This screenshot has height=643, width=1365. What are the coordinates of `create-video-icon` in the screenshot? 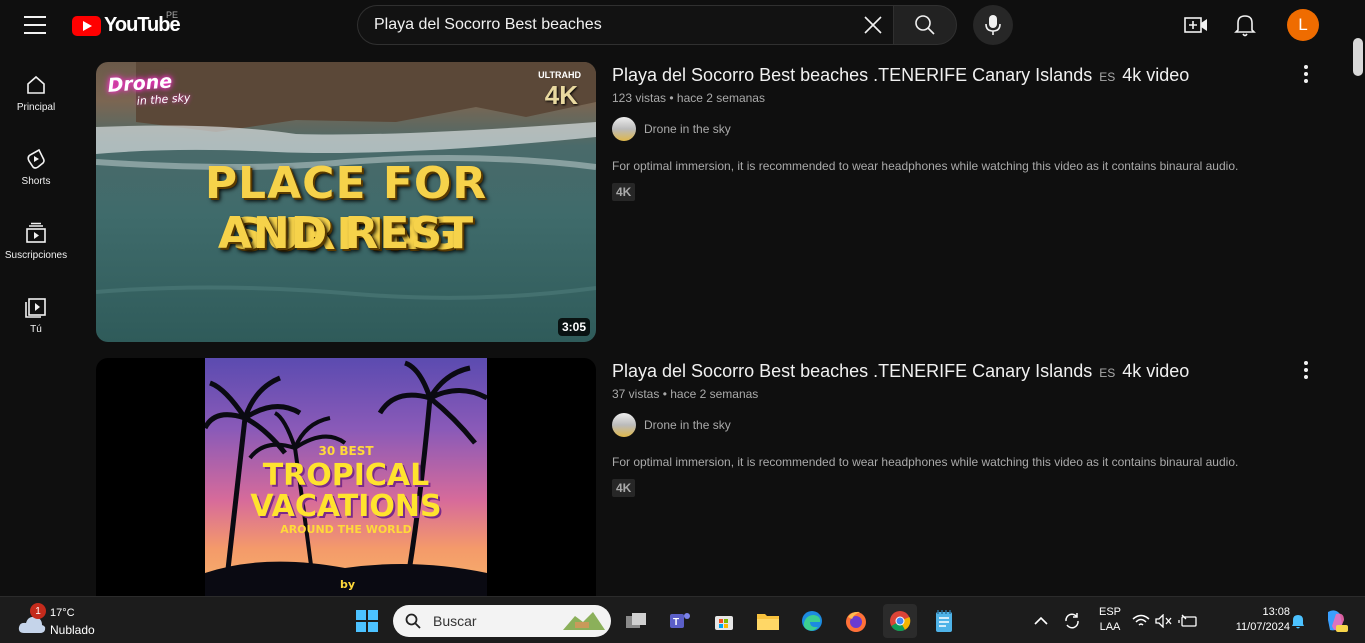 It's located at (1196, 25).